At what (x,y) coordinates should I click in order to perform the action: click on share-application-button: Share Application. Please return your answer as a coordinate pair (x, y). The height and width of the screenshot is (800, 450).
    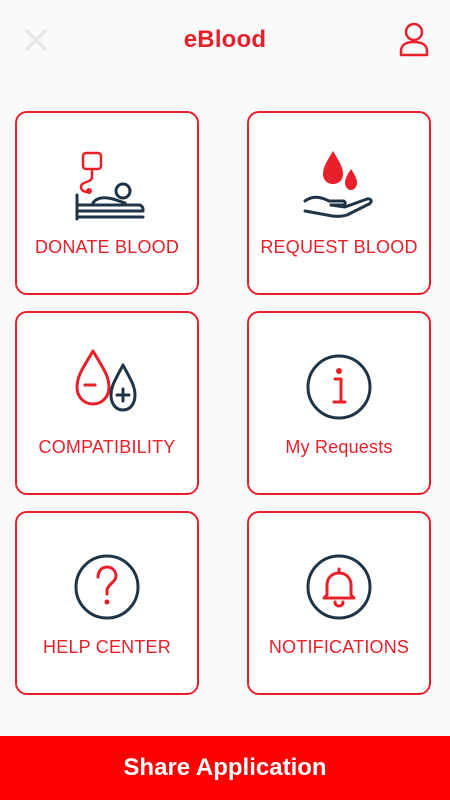
    Looking at the image, I should click on (225, 768).